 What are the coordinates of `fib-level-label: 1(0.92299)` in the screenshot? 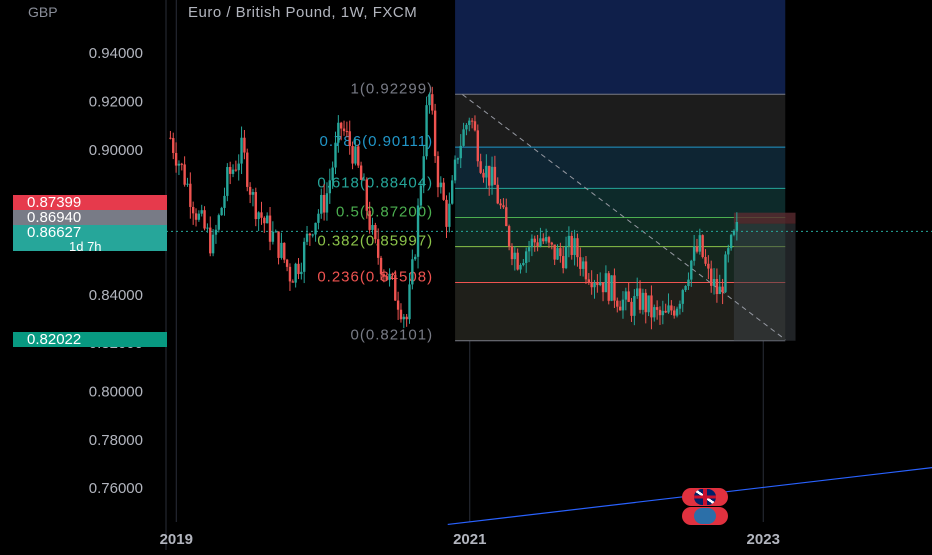 It's located at (392, 88).